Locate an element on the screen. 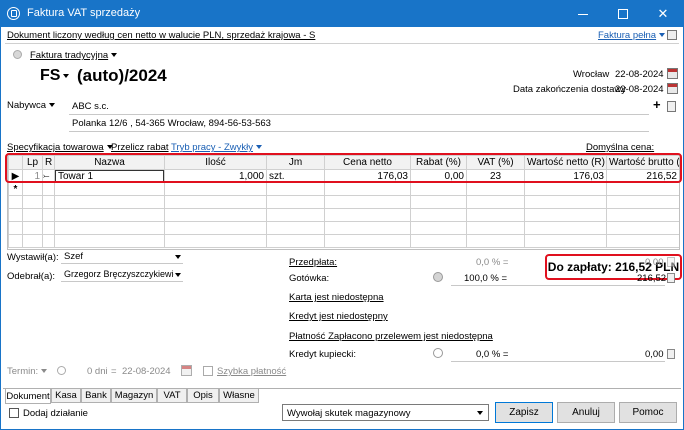 The width and height of the screenshot is (684, 430). new-row-marker: * is located at coordinates (15, 189).